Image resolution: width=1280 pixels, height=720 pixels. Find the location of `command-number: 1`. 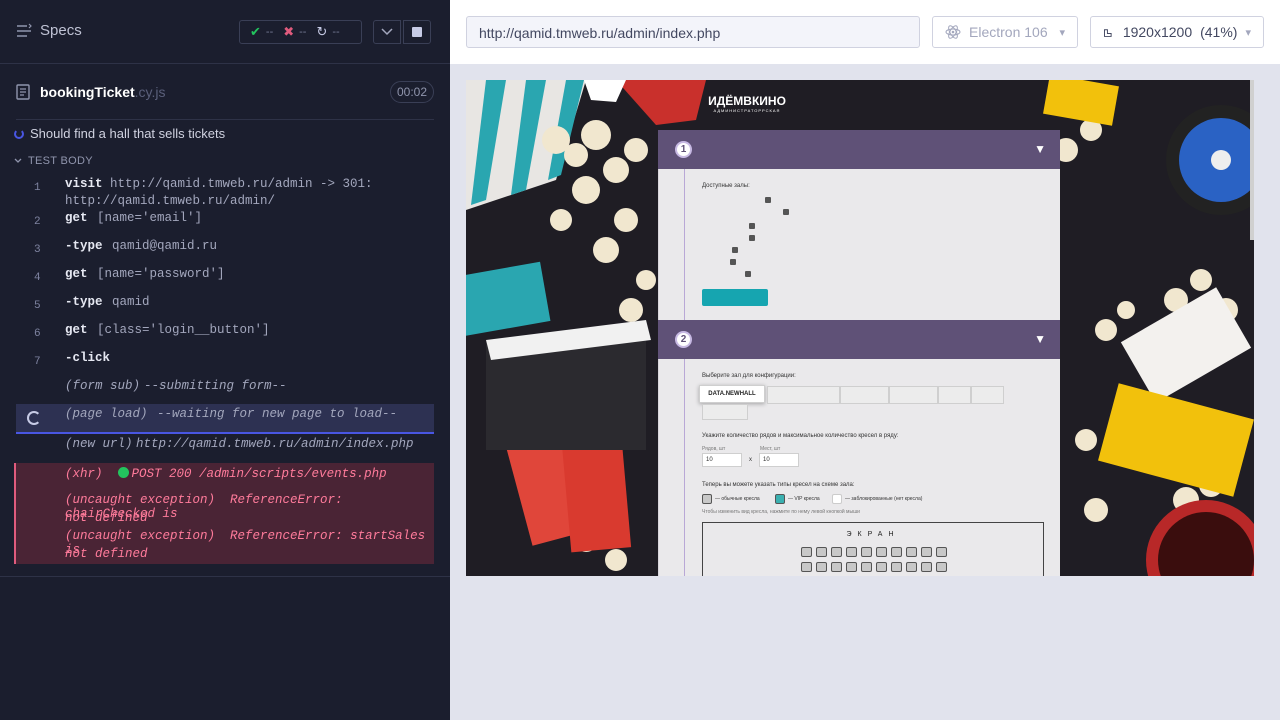

command-number: 1 is located at coordinates (37, 188).